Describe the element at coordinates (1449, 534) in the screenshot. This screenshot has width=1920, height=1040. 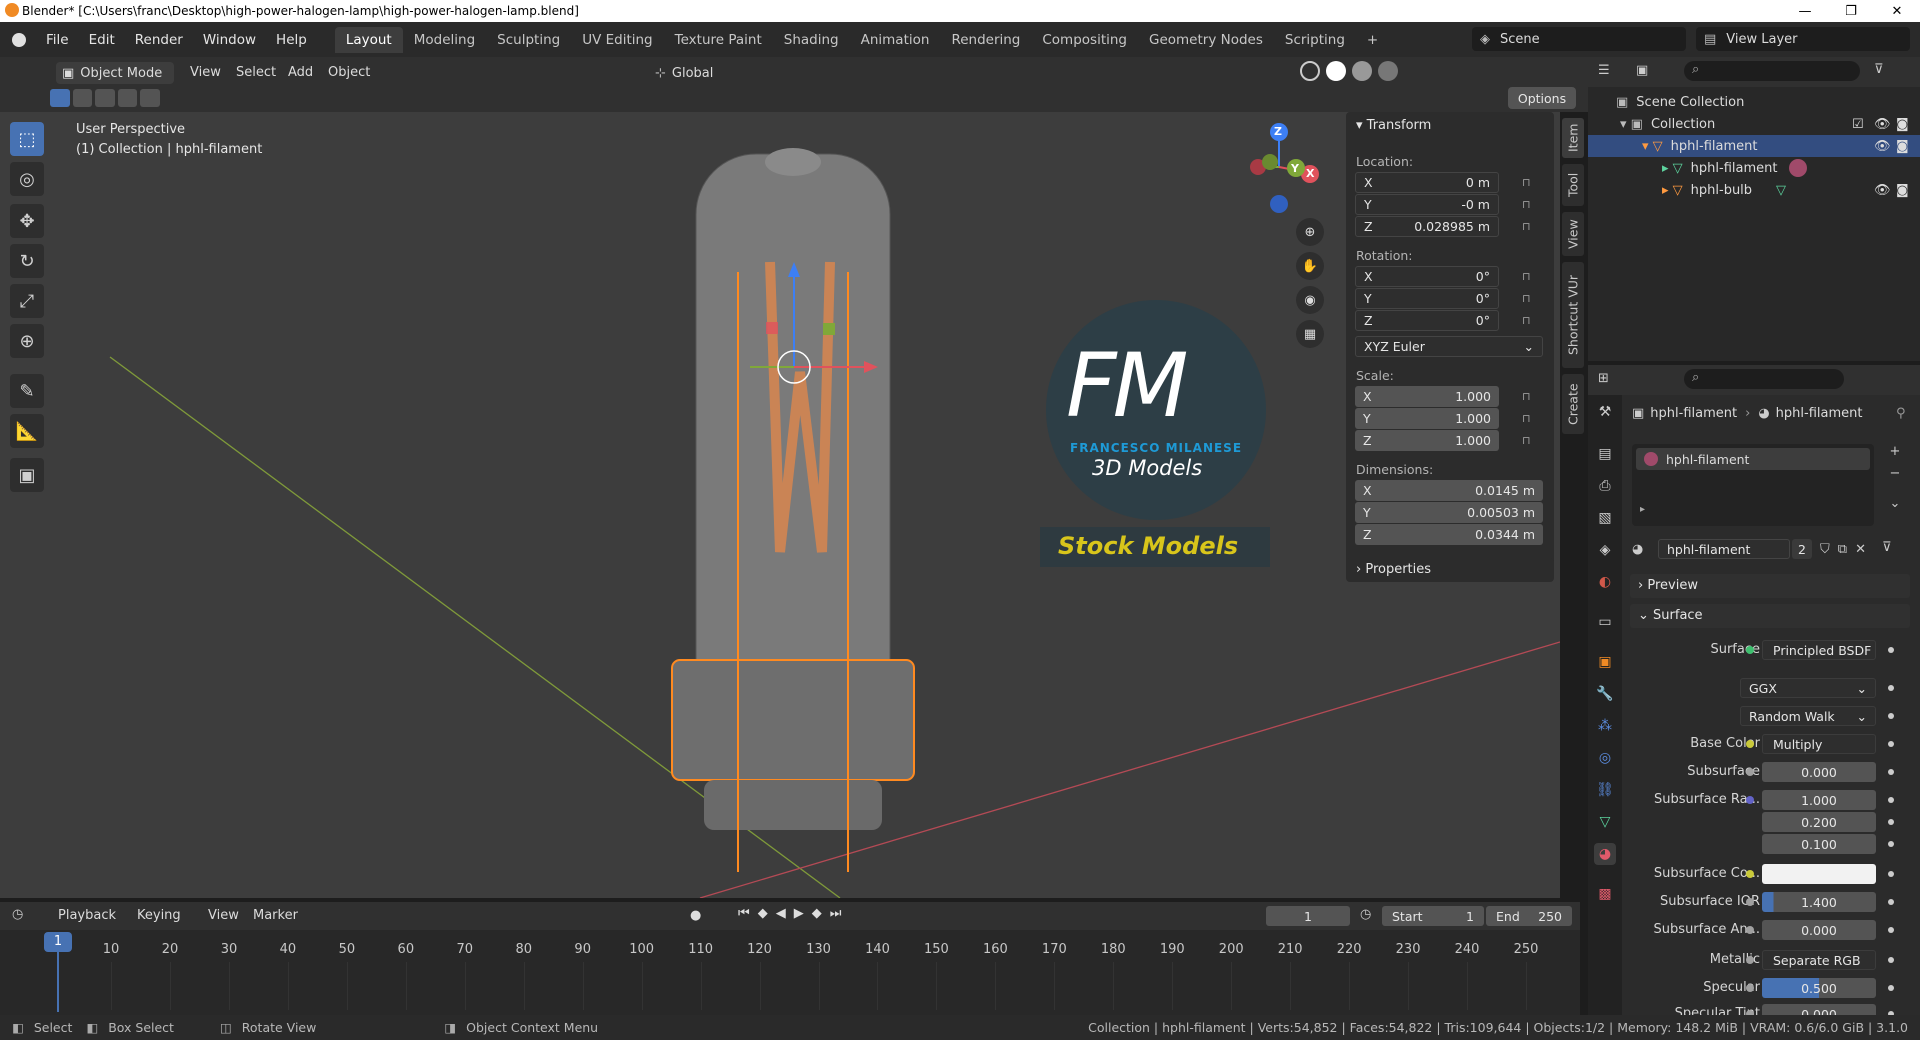
I see `dimensions-z-field: Z 0.0344 m` at that location.